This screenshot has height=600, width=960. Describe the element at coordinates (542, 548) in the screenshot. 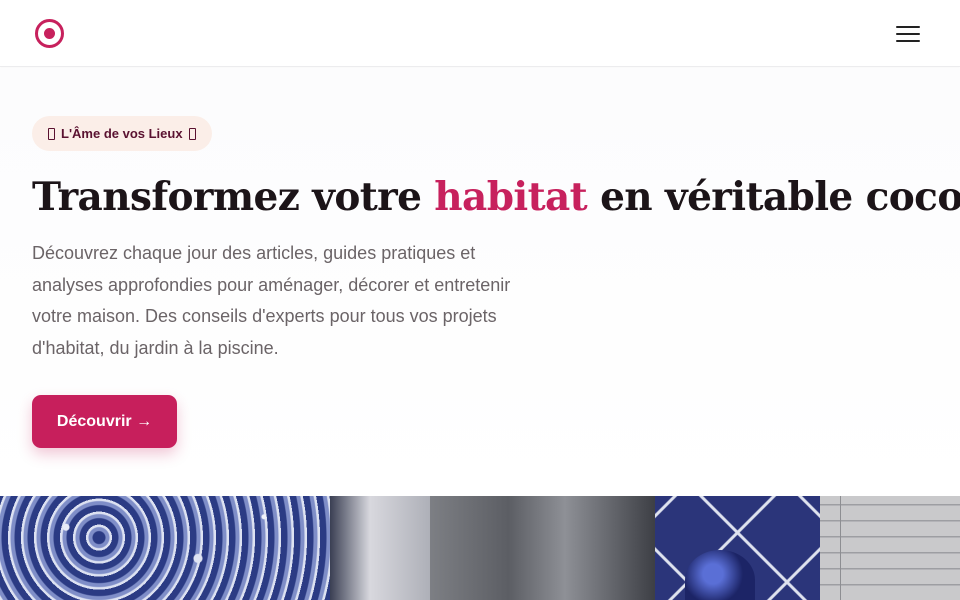

I see `image-panel-window` at that location.